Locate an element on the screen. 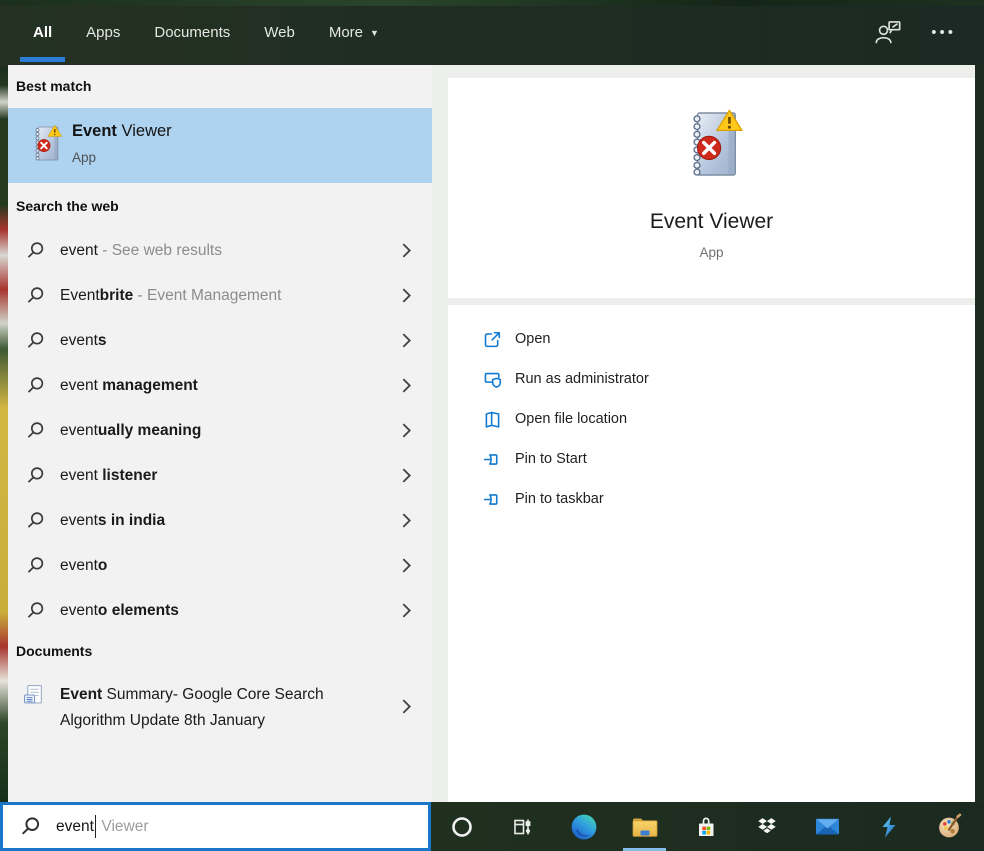 This screenshot has width=984, height=851. search-autocomplete-text: Viewer is located at coordinates (125, 826).